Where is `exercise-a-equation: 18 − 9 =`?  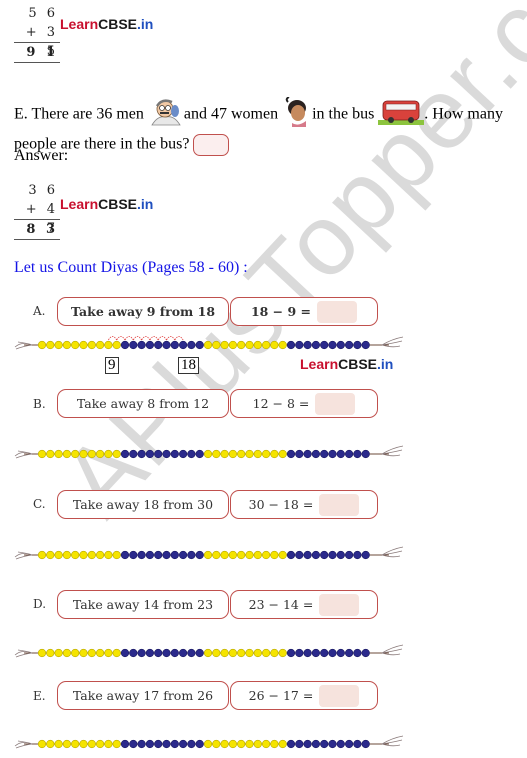
exercise-a-equation: 18 − 9 = is located at coordinates (304, 311).